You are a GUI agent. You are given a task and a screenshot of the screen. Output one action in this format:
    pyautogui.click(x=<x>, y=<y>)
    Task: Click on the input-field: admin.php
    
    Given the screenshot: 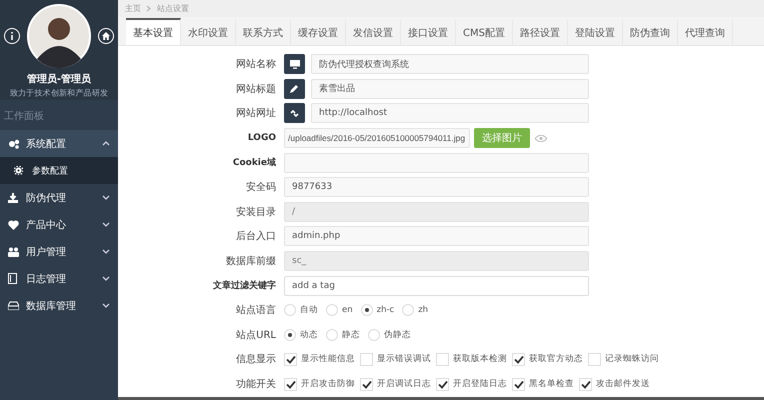 What is the action you would take?
    pyautogui.click(x=436, y=236)
    